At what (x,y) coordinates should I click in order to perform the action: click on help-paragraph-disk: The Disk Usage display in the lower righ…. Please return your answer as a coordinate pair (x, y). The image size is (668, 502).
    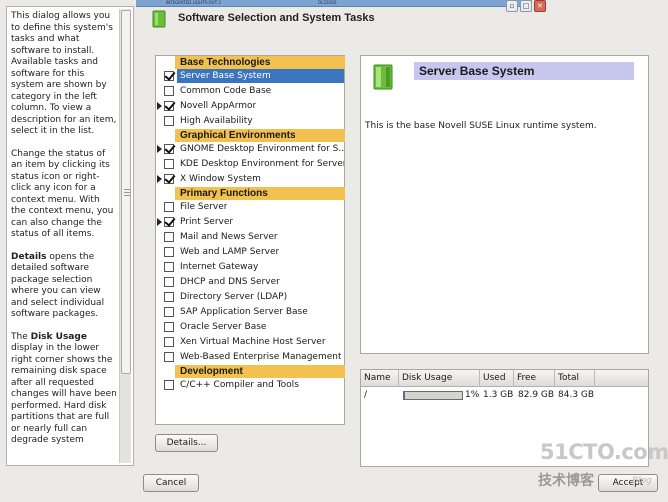
    Looking at the image, I should click on (64, 388).